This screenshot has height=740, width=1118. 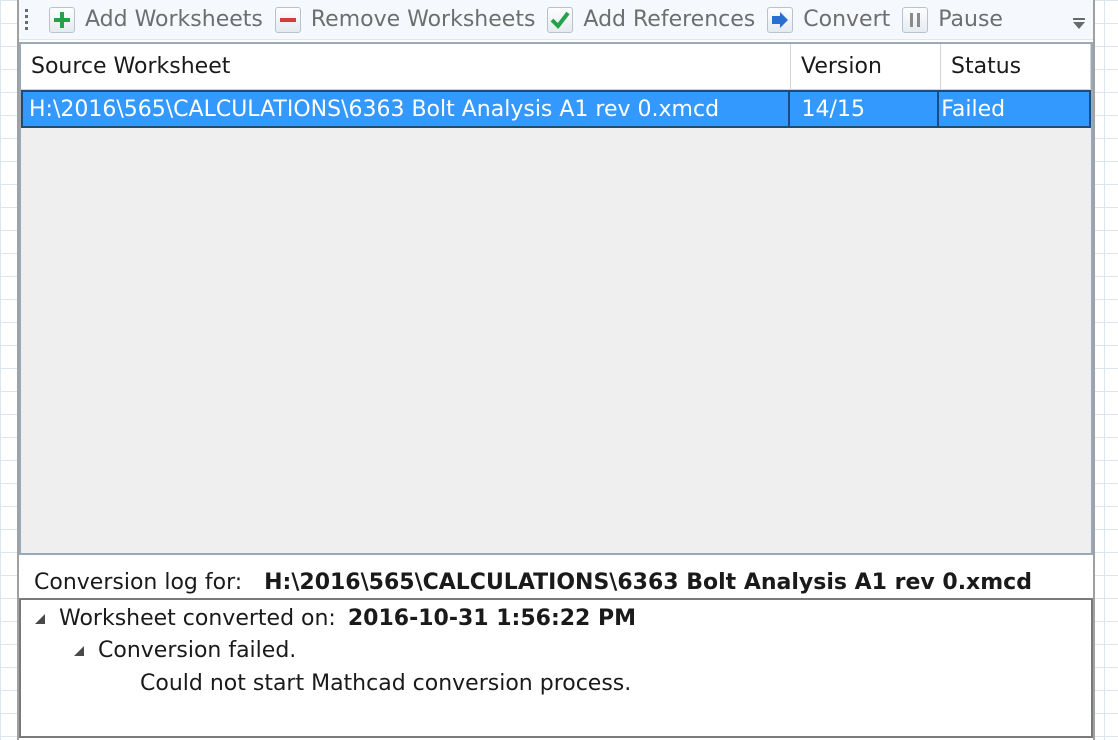 I want to click on add-worksheets-label: Add Worksheets, so click(x=174, y=19).